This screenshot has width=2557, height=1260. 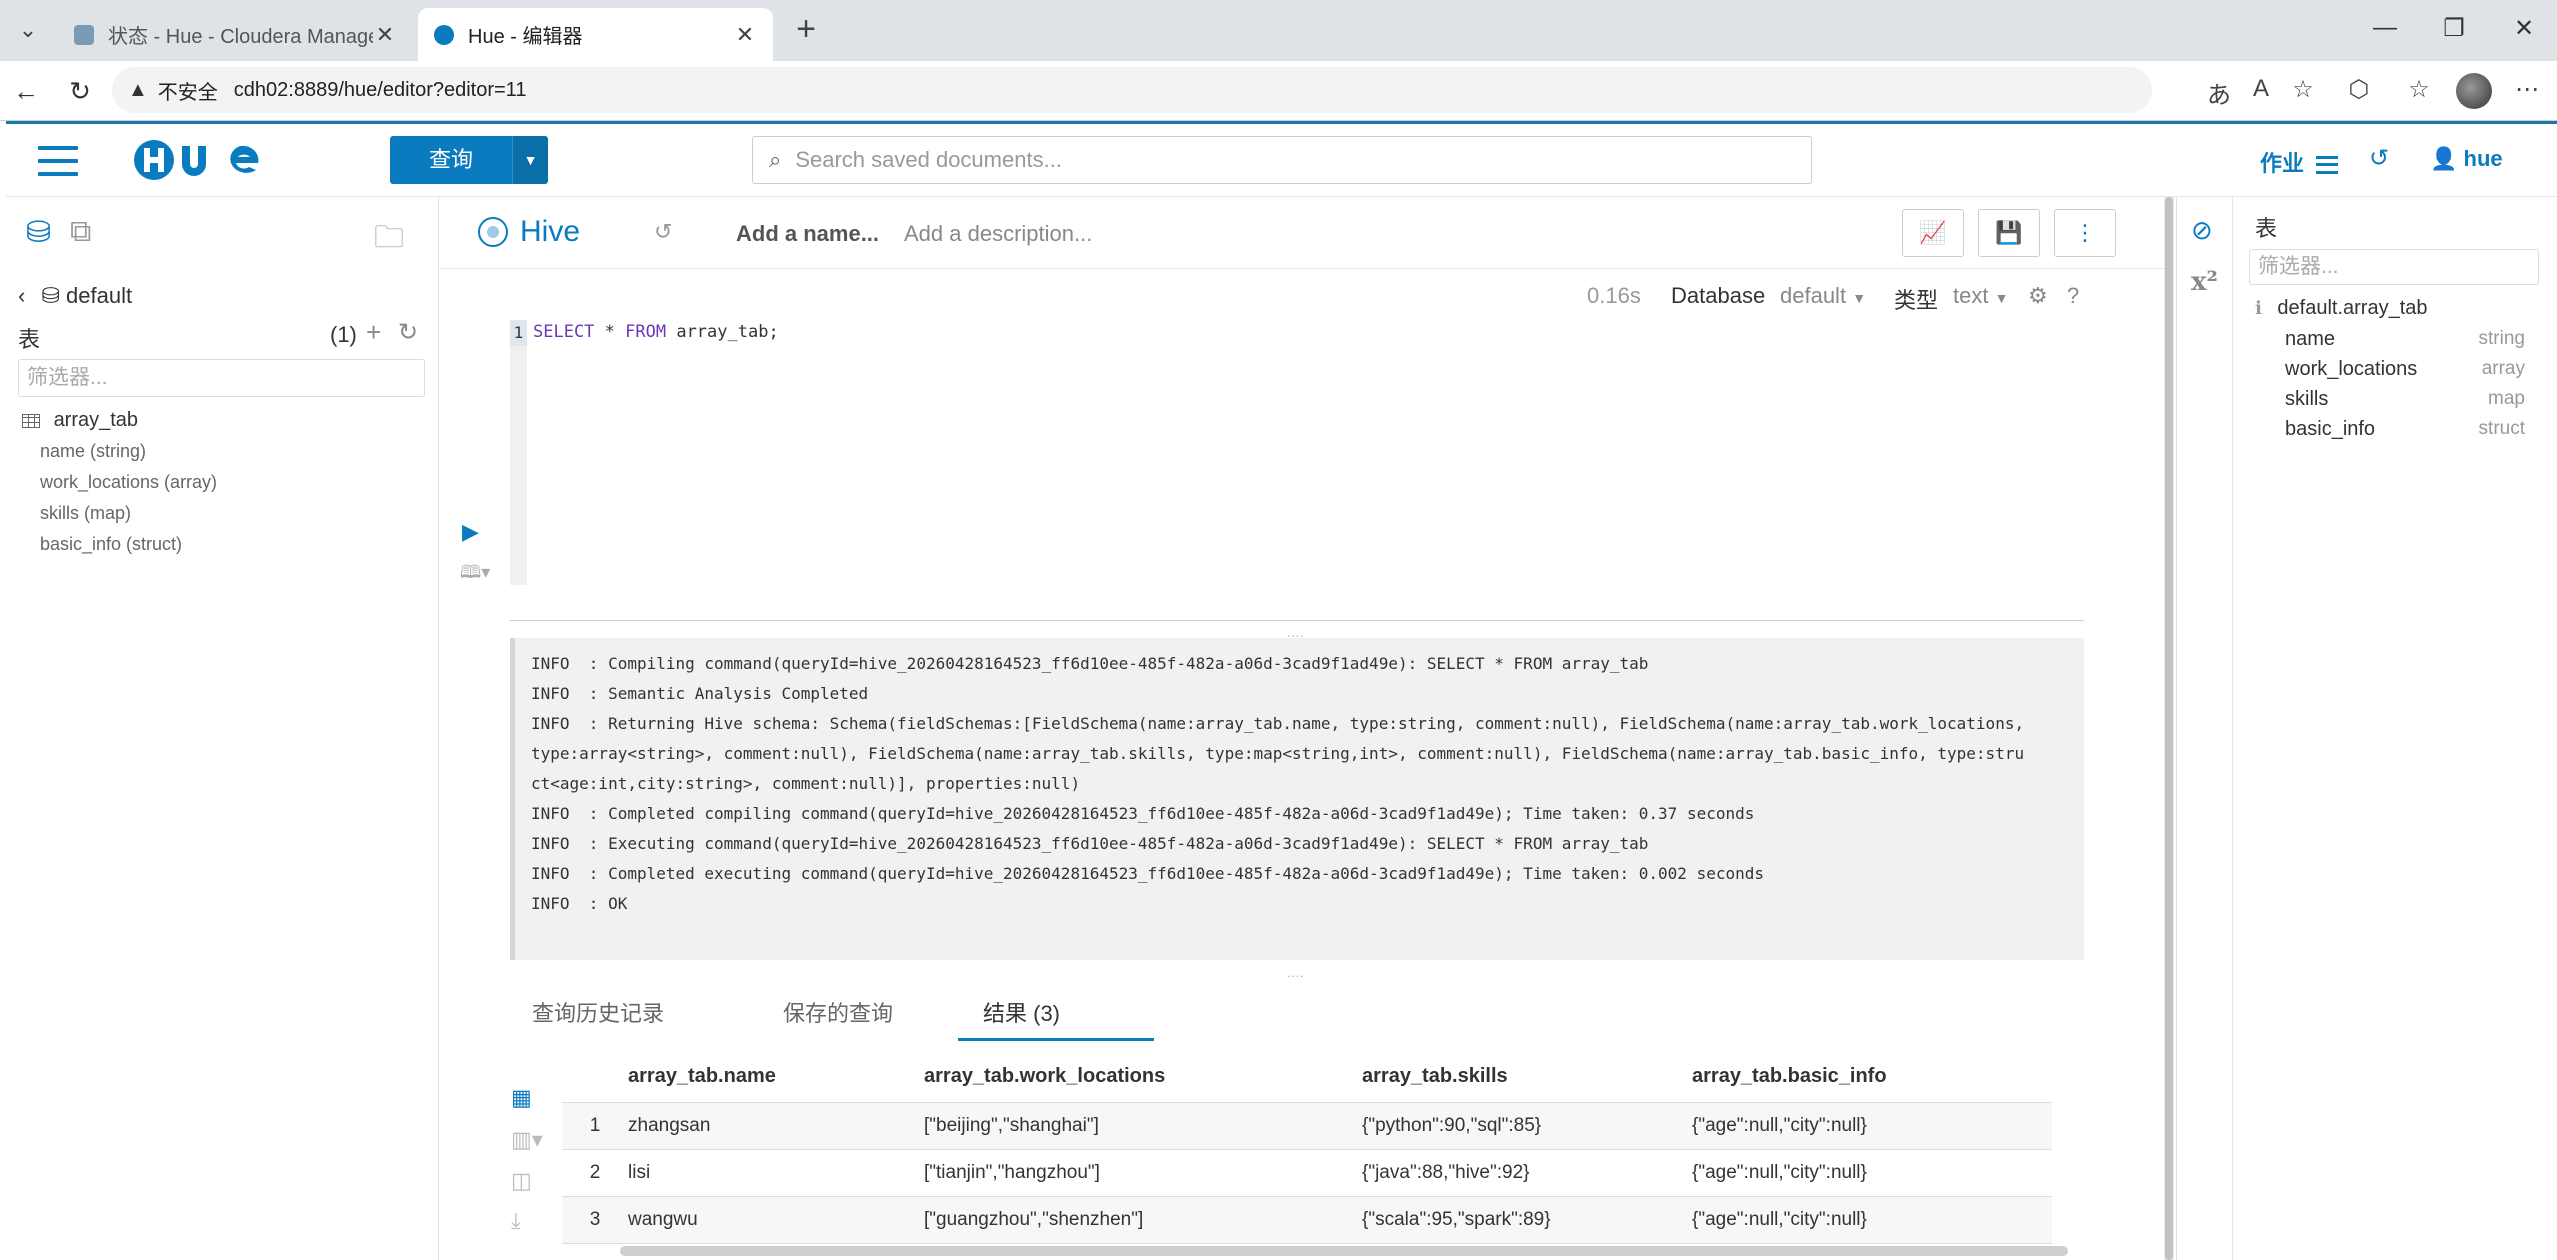 I want to click on url-omnibox: ▲ 不安全 cdh02:8889/hue/editor?editor=11, so click(x=1132, y=90).